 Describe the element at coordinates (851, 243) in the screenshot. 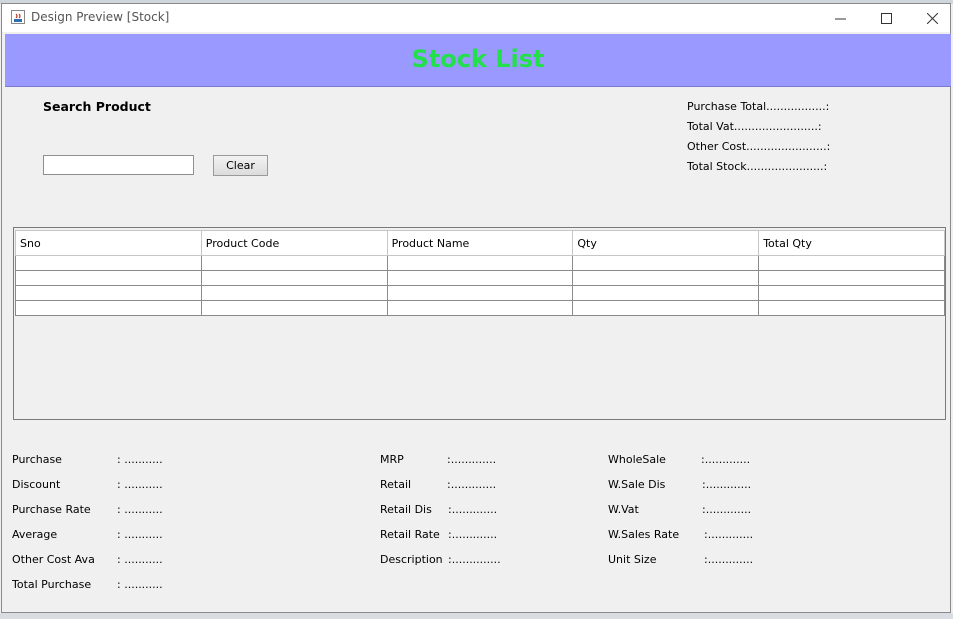

I see `column-header-total-qty: Total Qty` at that location.